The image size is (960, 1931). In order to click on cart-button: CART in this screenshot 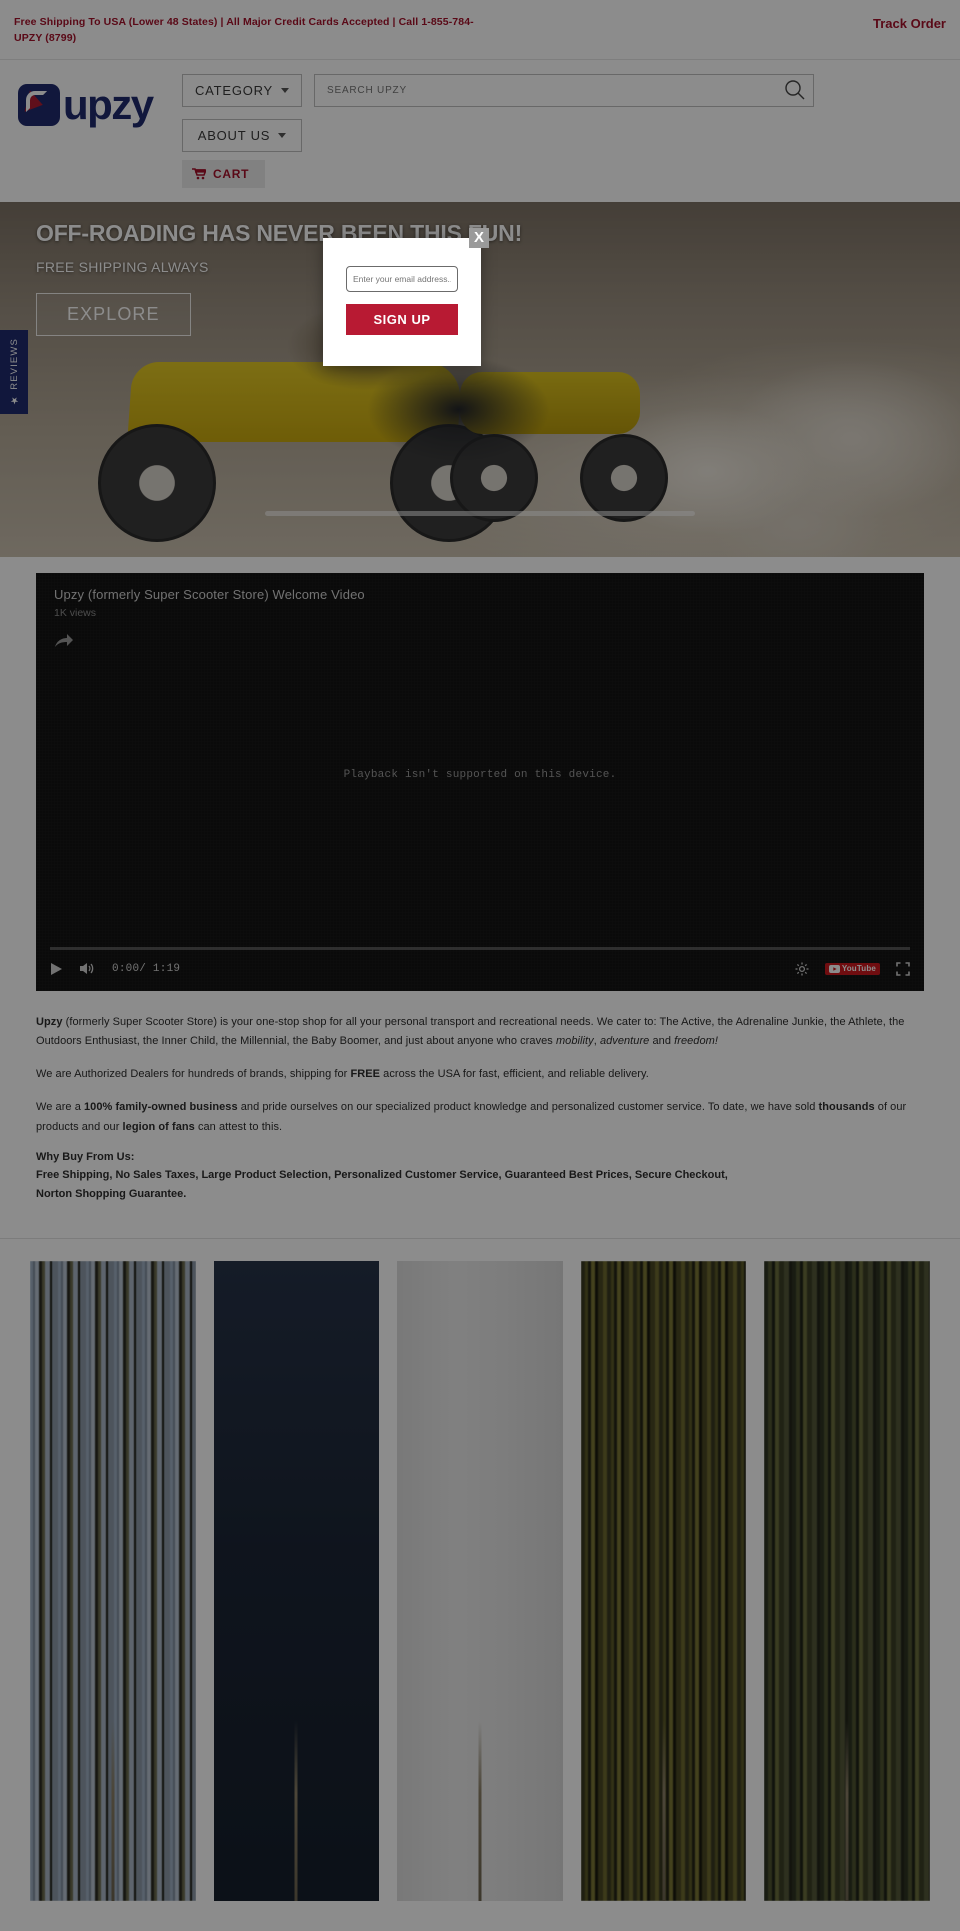, I will do `click(224, 173)`.